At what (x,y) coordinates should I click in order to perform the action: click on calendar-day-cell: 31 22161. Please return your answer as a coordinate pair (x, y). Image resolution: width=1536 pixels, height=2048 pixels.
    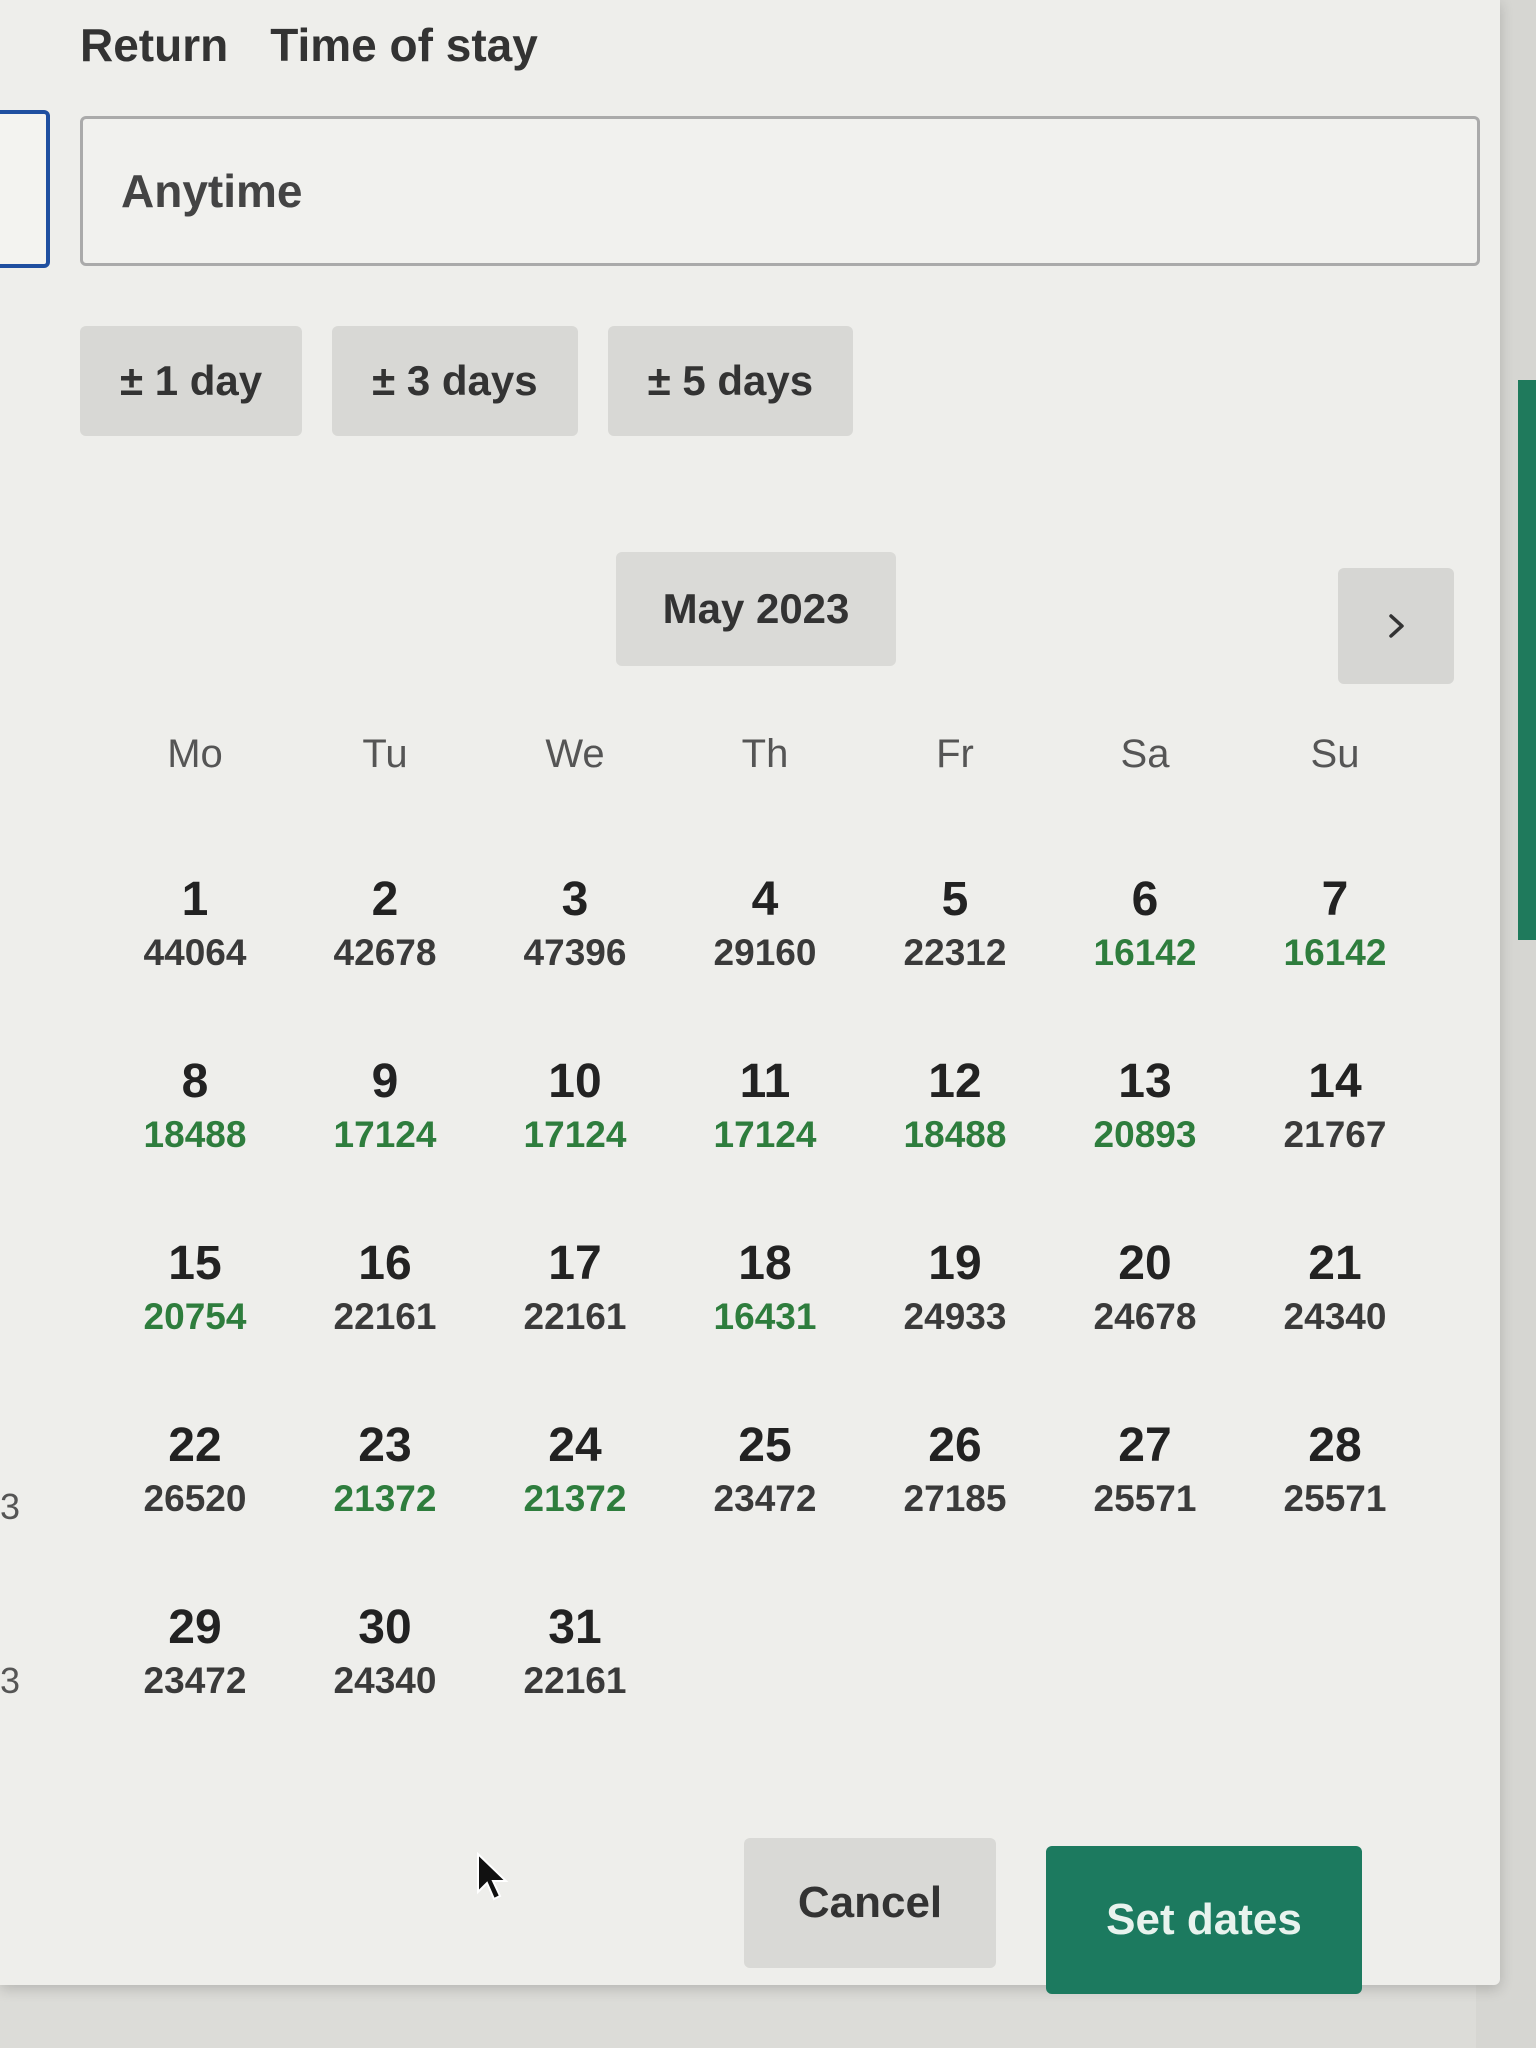
    Looking at the image, I should click on (575, 1655).